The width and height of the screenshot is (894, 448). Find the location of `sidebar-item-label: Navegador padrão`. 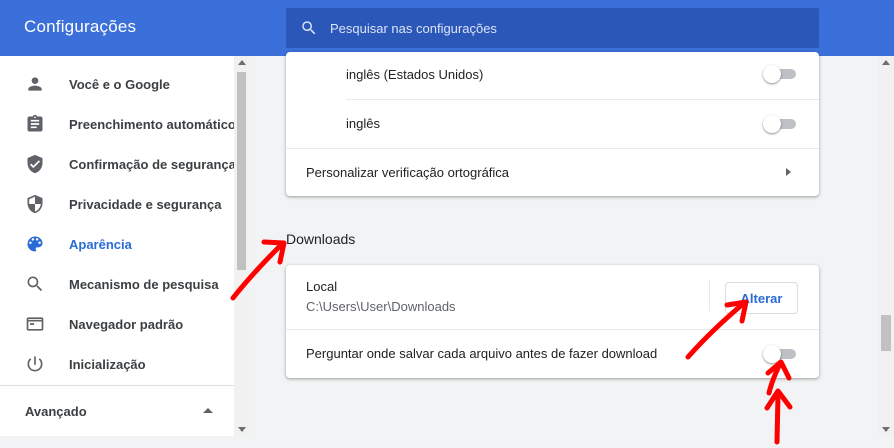

sidebar-item-label: Navegador padrão is located at coordinates (126, 324).